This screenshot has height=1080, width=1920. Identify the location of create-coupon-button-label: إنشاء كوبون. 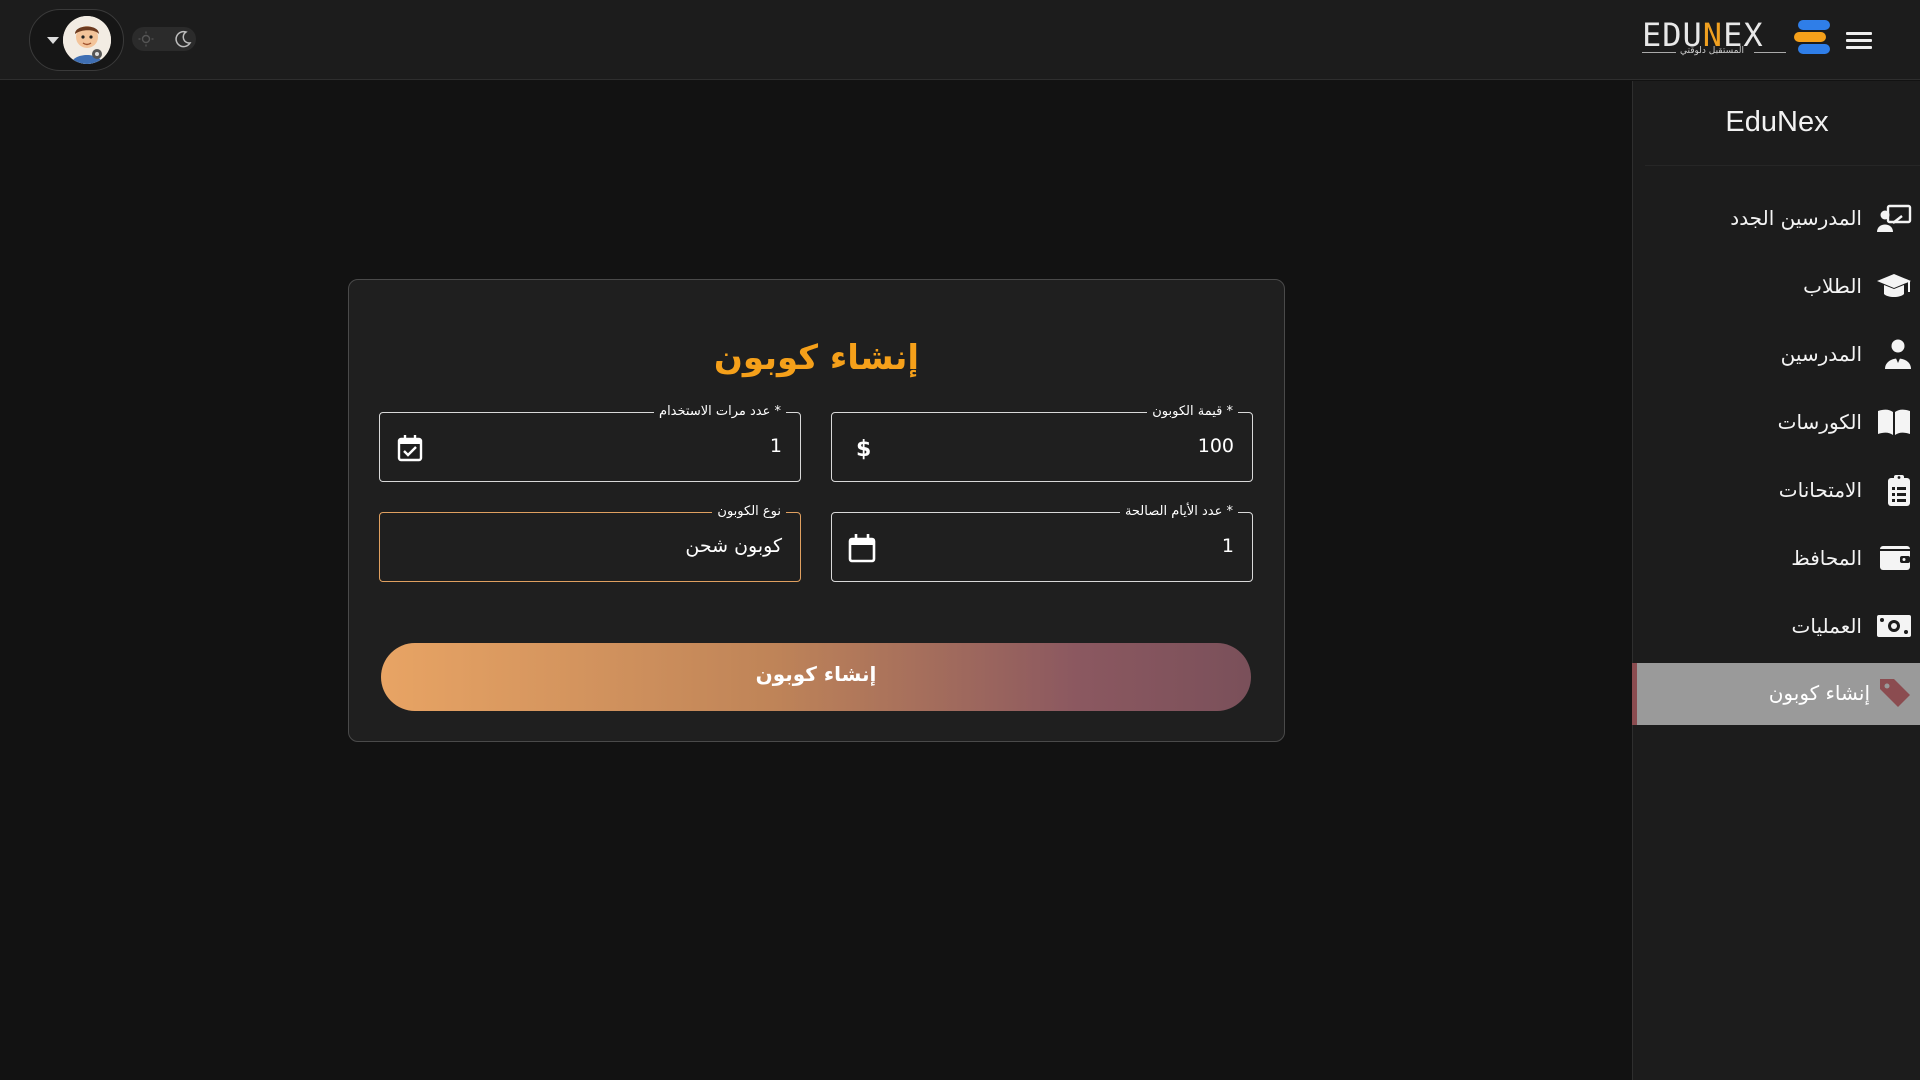
(816, 674).